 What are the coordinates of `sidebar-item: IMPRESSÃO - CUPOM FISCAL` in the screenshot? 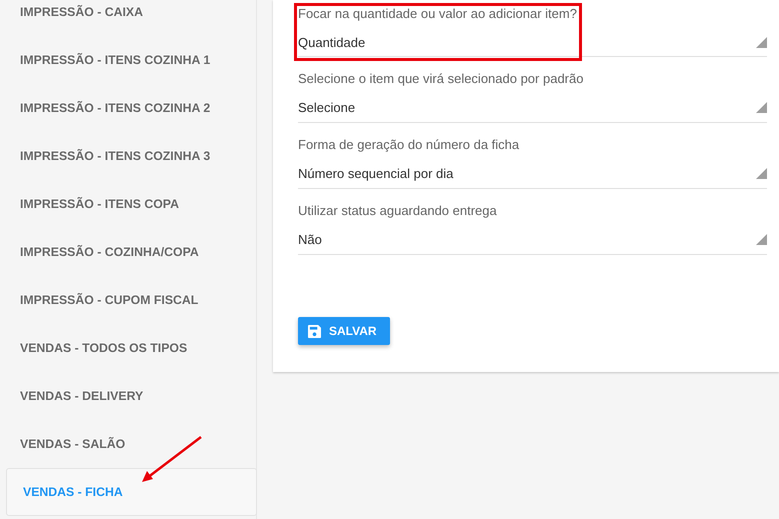 It's located at (128, 300).